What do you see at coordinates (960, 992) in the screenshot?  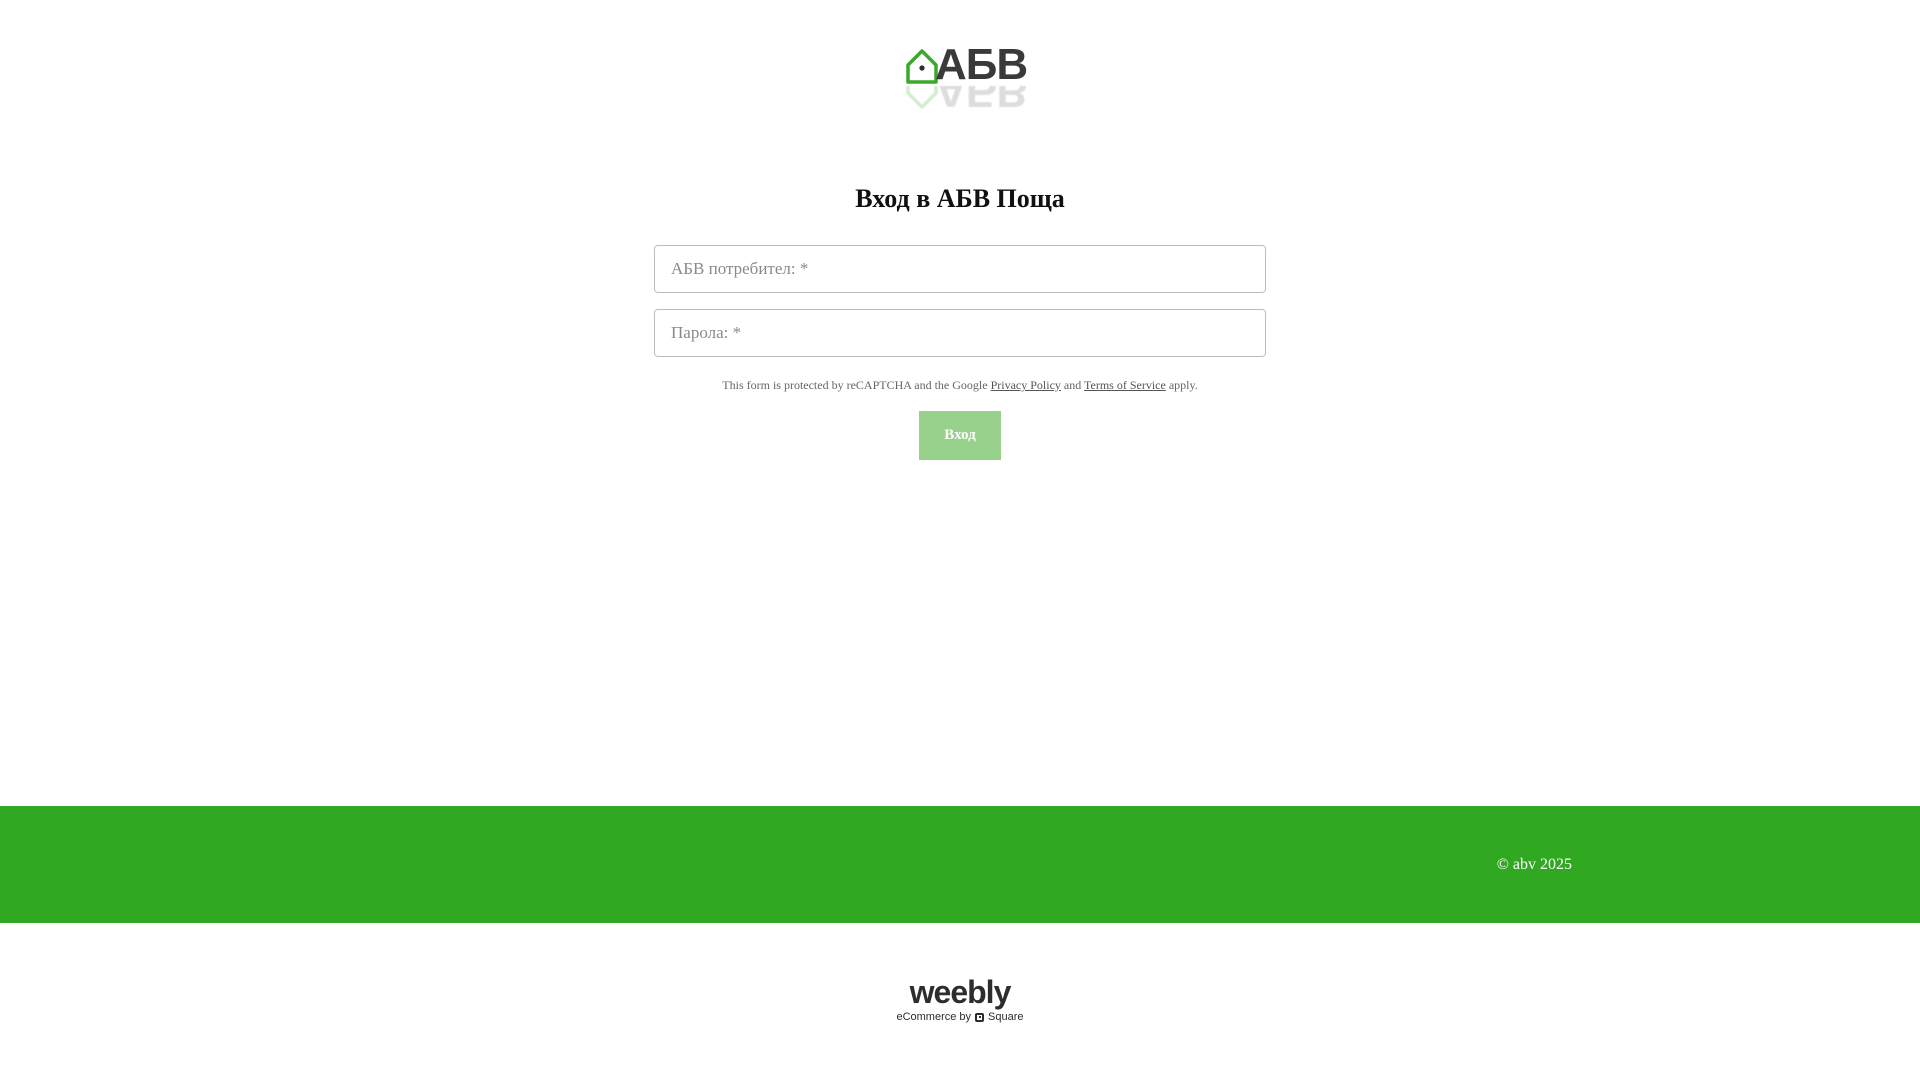 I see `weebly-wordmark: weebly` at bounding box center [960, 992].